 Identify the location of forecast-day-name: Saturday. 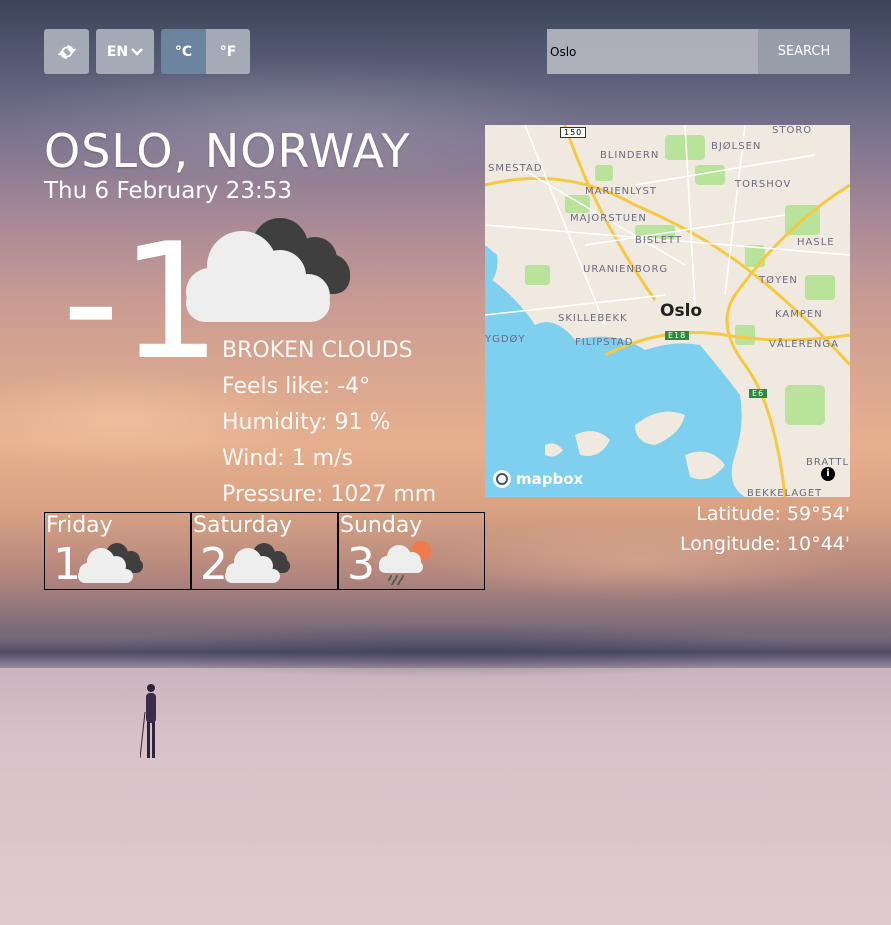
(243, 525).